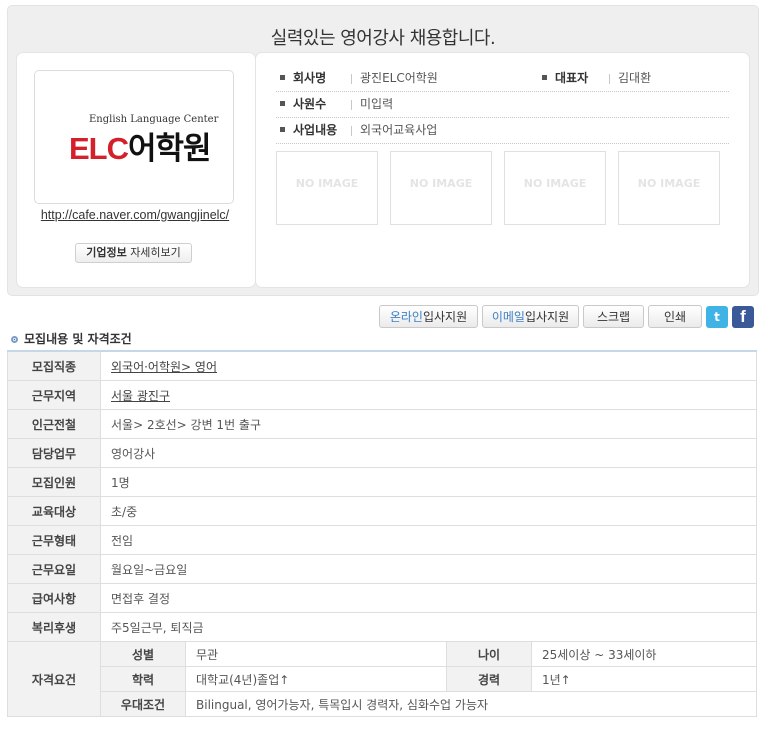 The height and width of the screenshot is (732, 768). I want to click on table-row: 근무요일 월요일~금요일, so click(382, 569).